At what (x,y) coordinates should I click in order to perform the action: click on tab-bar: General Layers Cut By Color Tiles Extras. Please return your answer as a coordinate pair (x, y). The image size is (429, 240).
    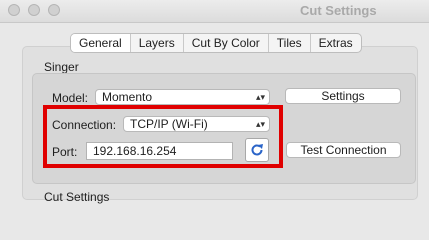
    Looking at the image, I should click on (216, 43).